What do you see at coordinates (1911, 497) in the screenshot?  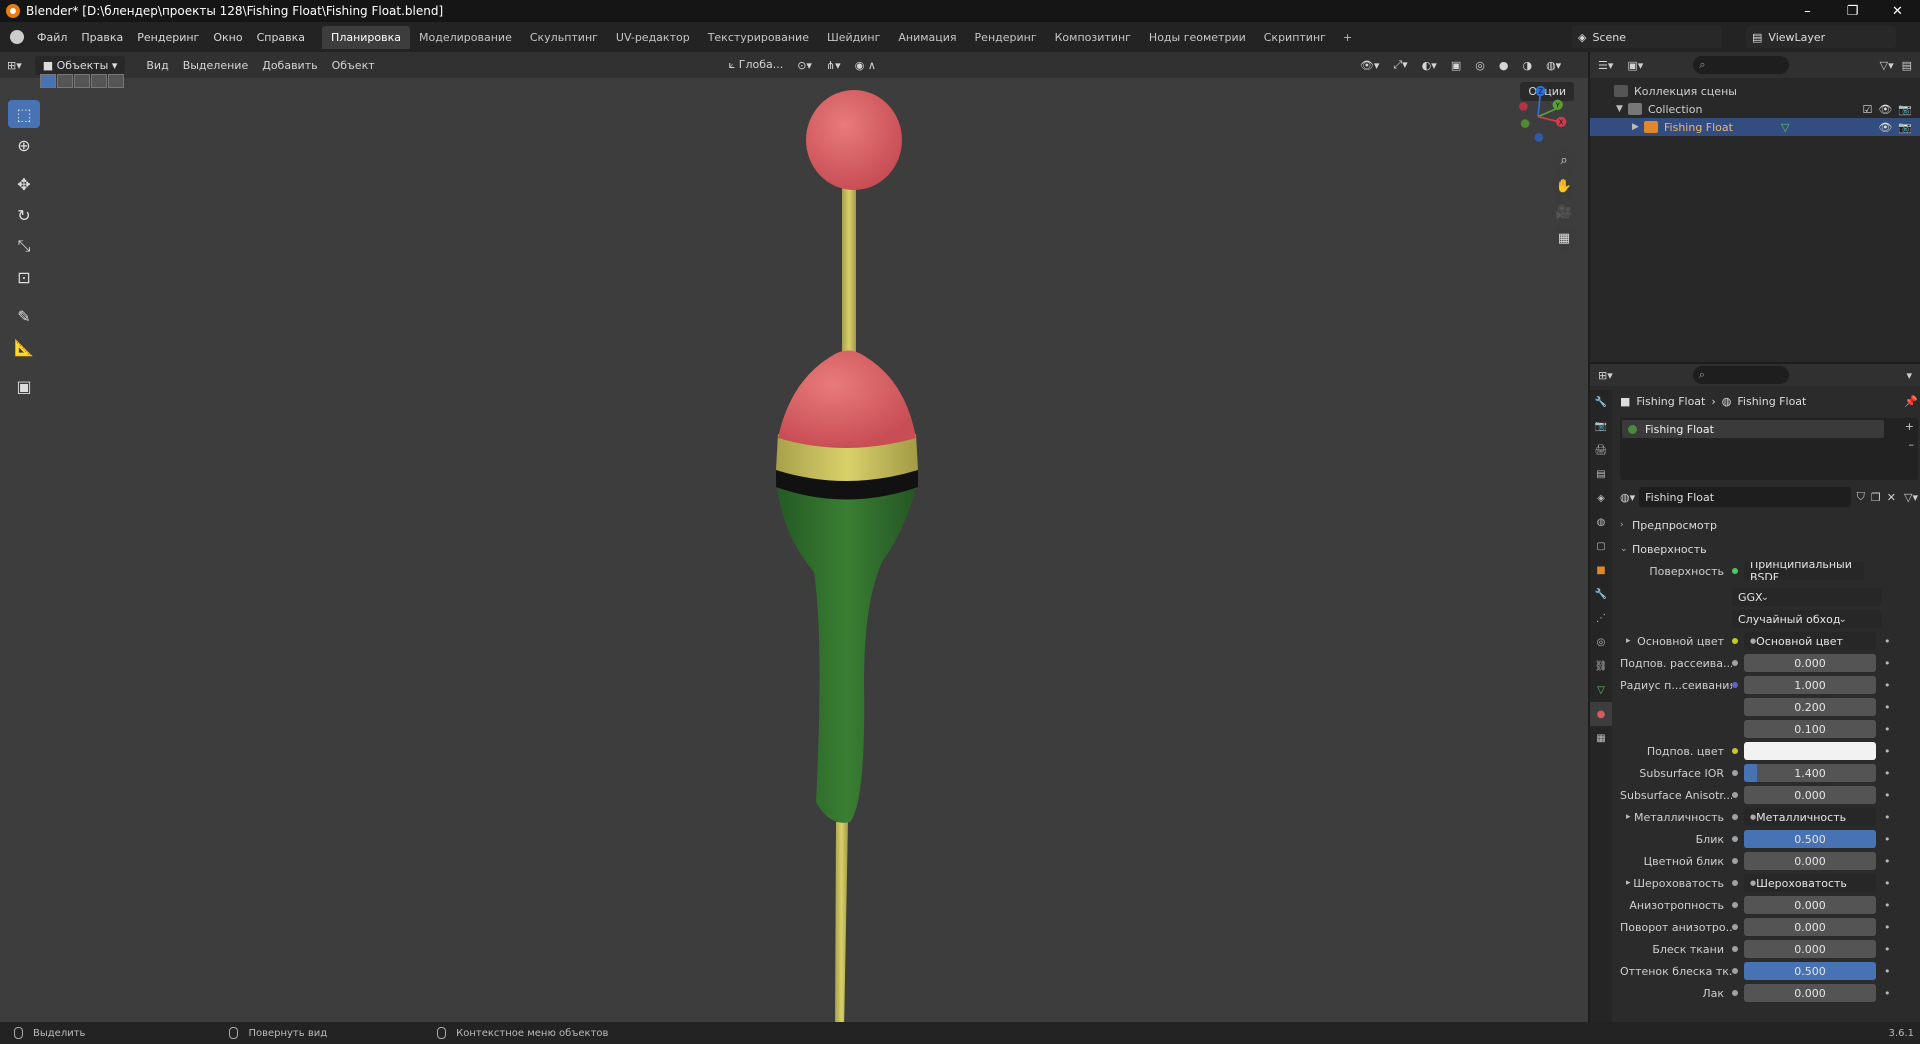 I see `link-filter-icon: ▽▾` at bounding box center [1911, 497].